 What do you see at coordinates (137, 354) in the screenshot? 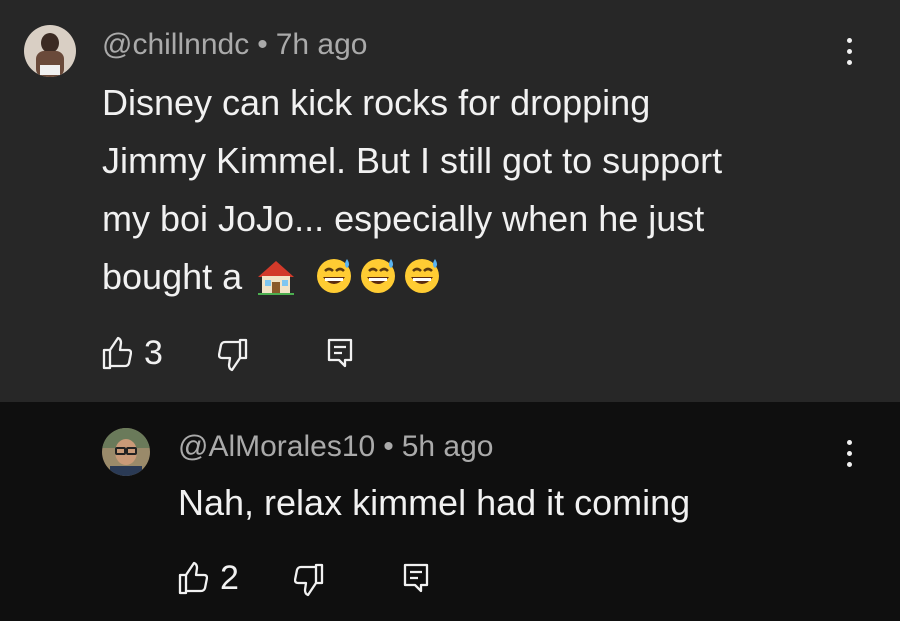
I see `like-button: 3` at bounding box center [137, 354].